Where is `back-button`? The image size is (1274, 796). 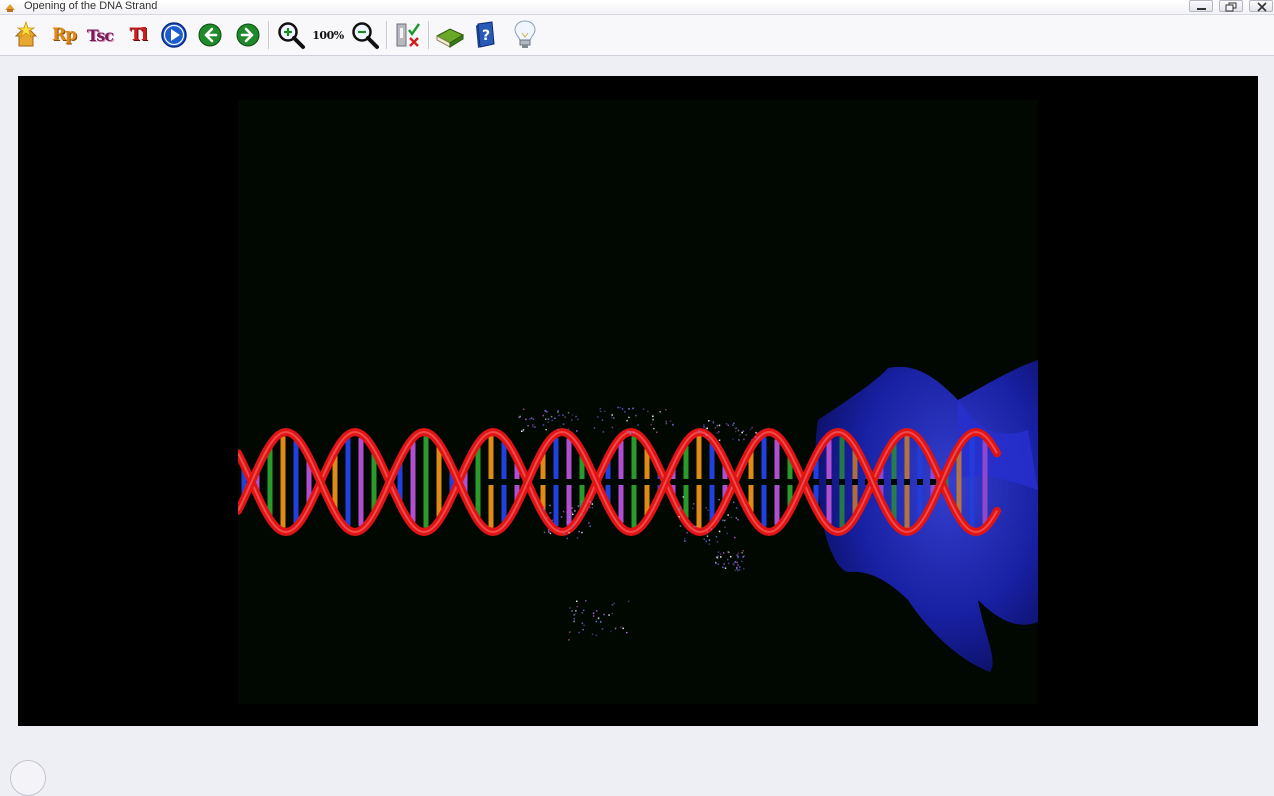
back-button is located at coordinates (210, 35).